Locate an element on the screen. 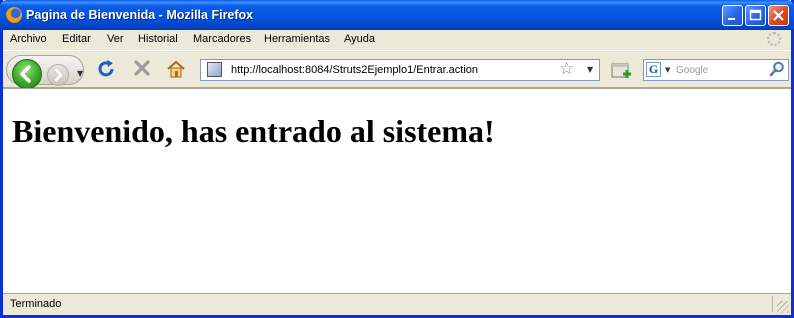 The height and width of the screenshot is (318, 794). google-icon: G is located at coordinates (653, 69).